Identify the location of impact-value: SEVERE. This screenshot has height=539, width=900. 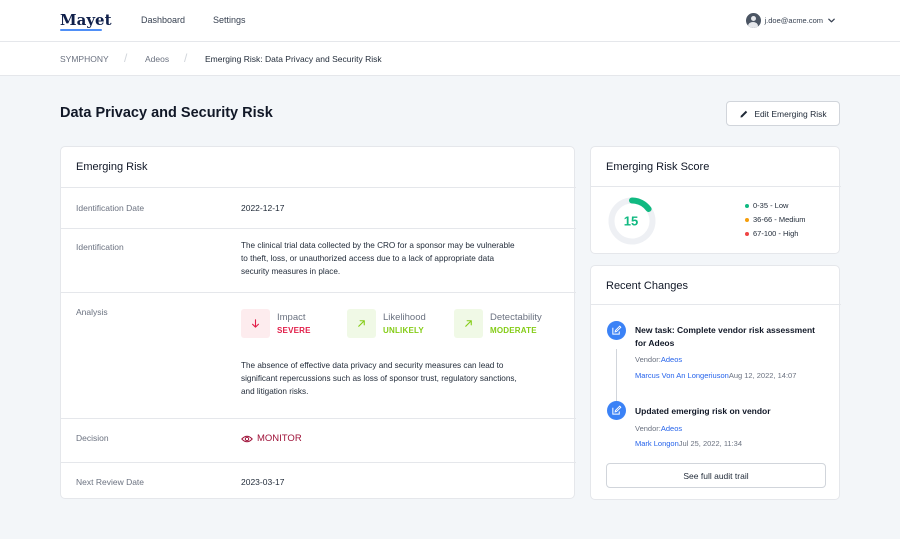
(294, 330).